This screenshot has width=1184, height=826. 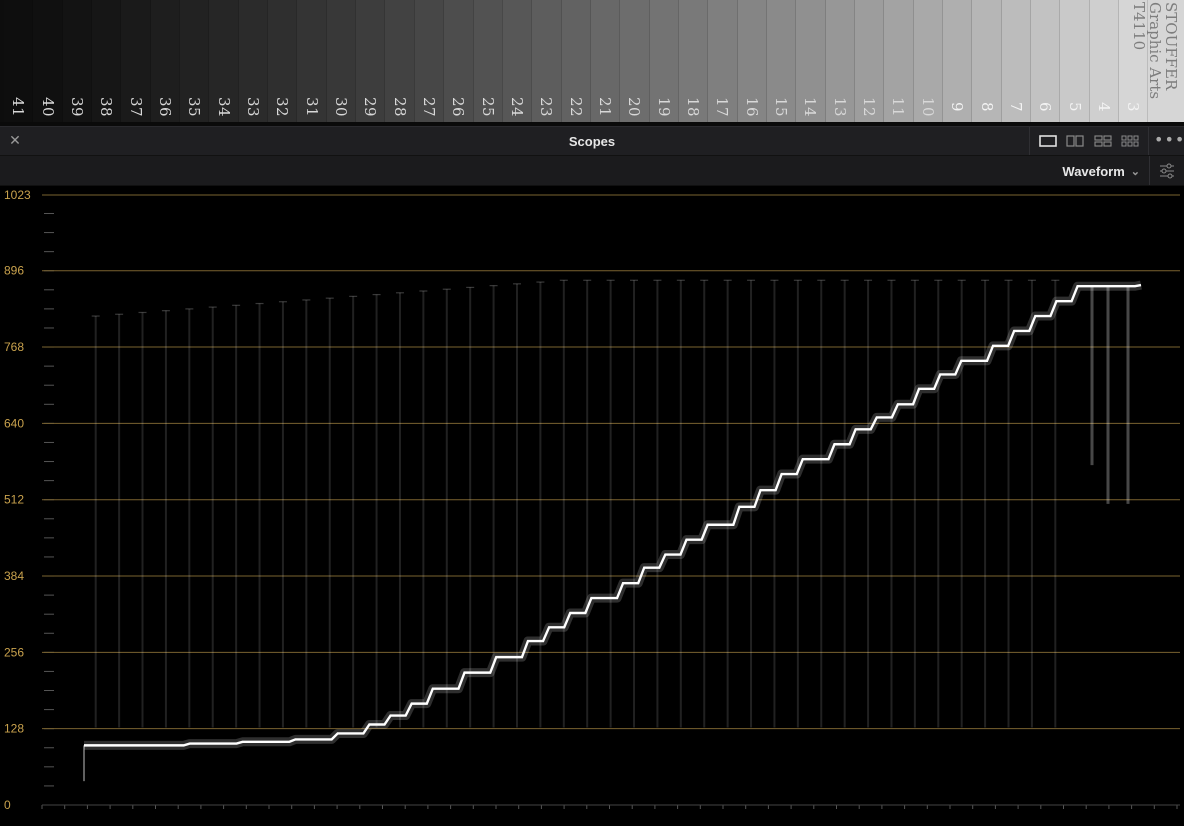 I want to click on more-options-icon: •••, so click(x=1169, y=141).